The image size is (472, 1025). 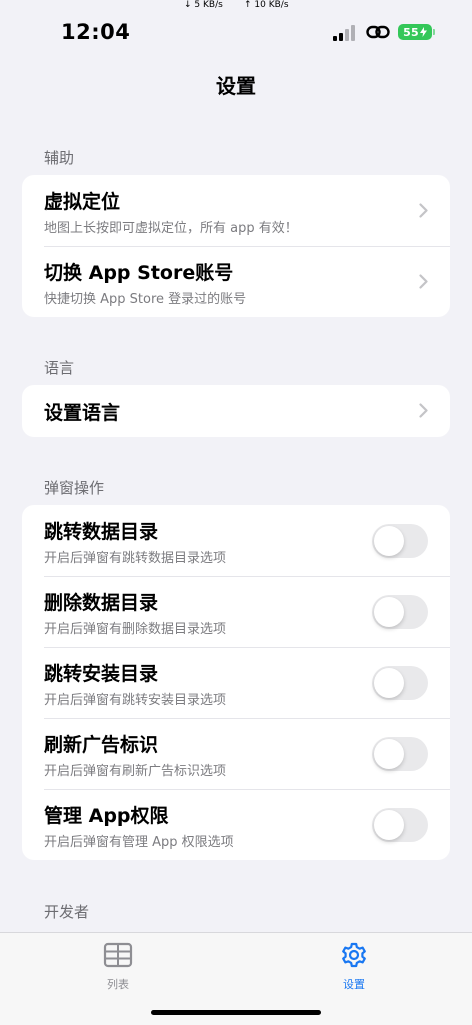 I want to click on set-language-row: 设置语言, so click(x=236, y=411).